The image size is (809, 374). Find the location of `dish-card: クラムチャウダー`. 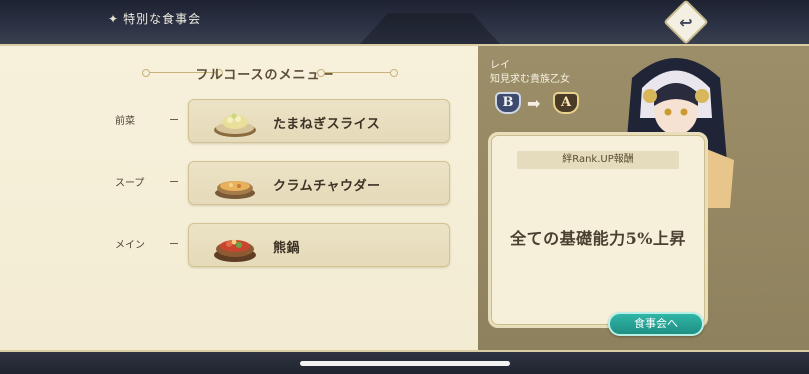

dish-card: クラムチャウダー is located at coordinates (319, 183).